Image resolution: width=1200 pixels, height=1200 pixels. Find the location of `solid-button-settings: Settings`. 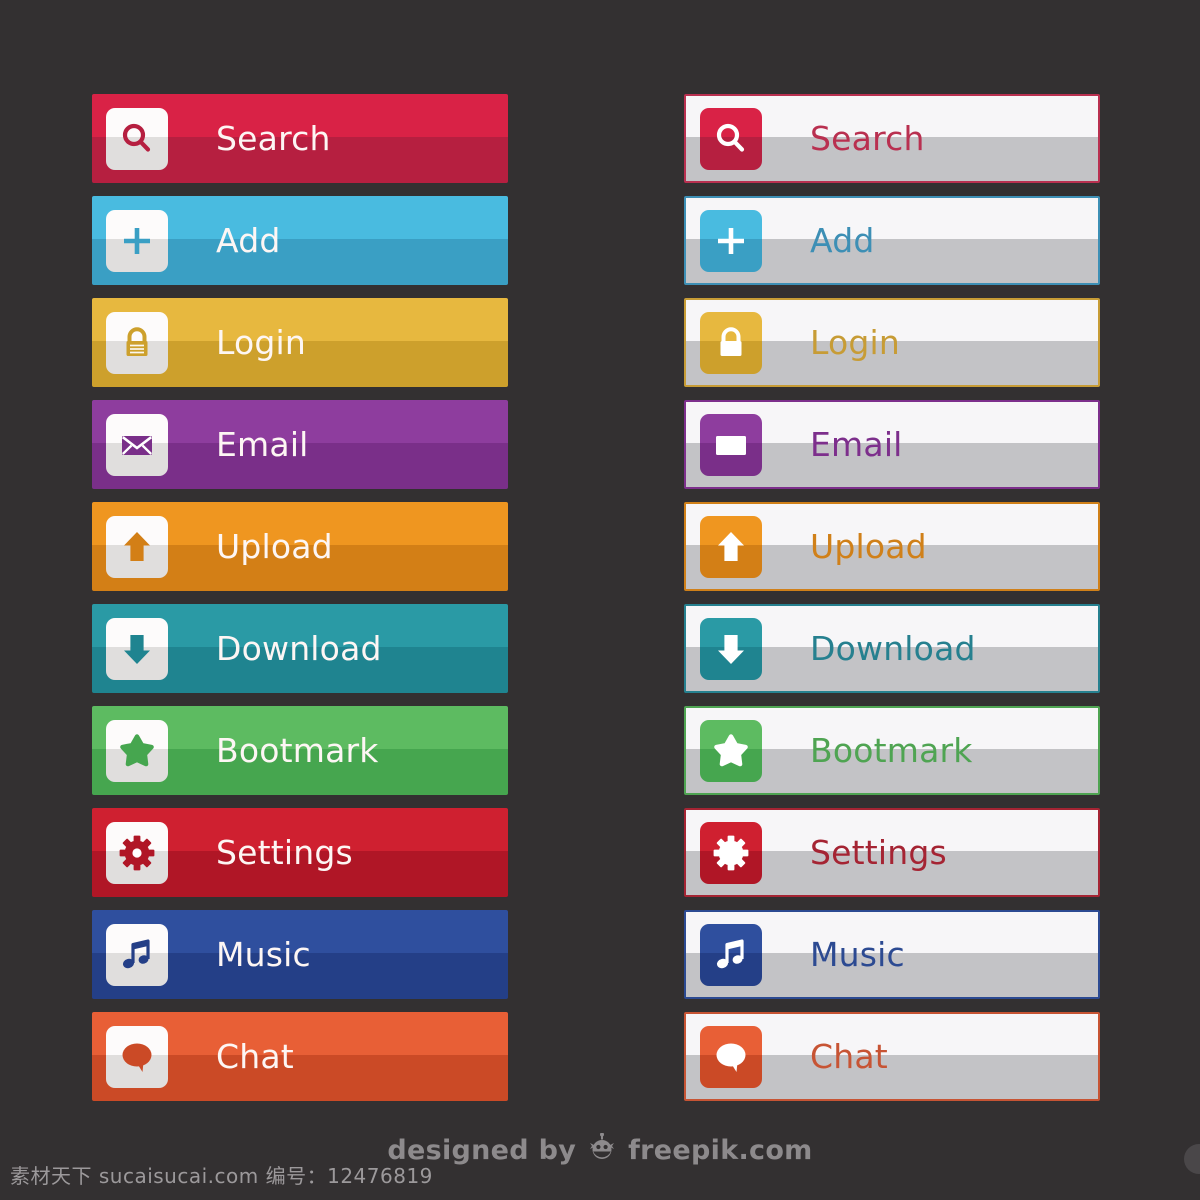

solid-button-settings: Settings is located at coordinates (300, 852).